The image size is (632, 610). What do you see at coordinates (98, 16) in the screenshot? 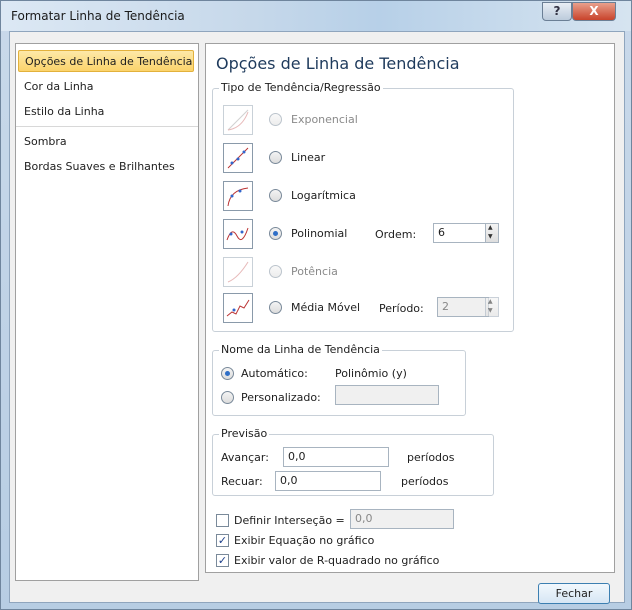
I see `window-title: Formatar Linha de Tendência` at bounding box center [98, 16].